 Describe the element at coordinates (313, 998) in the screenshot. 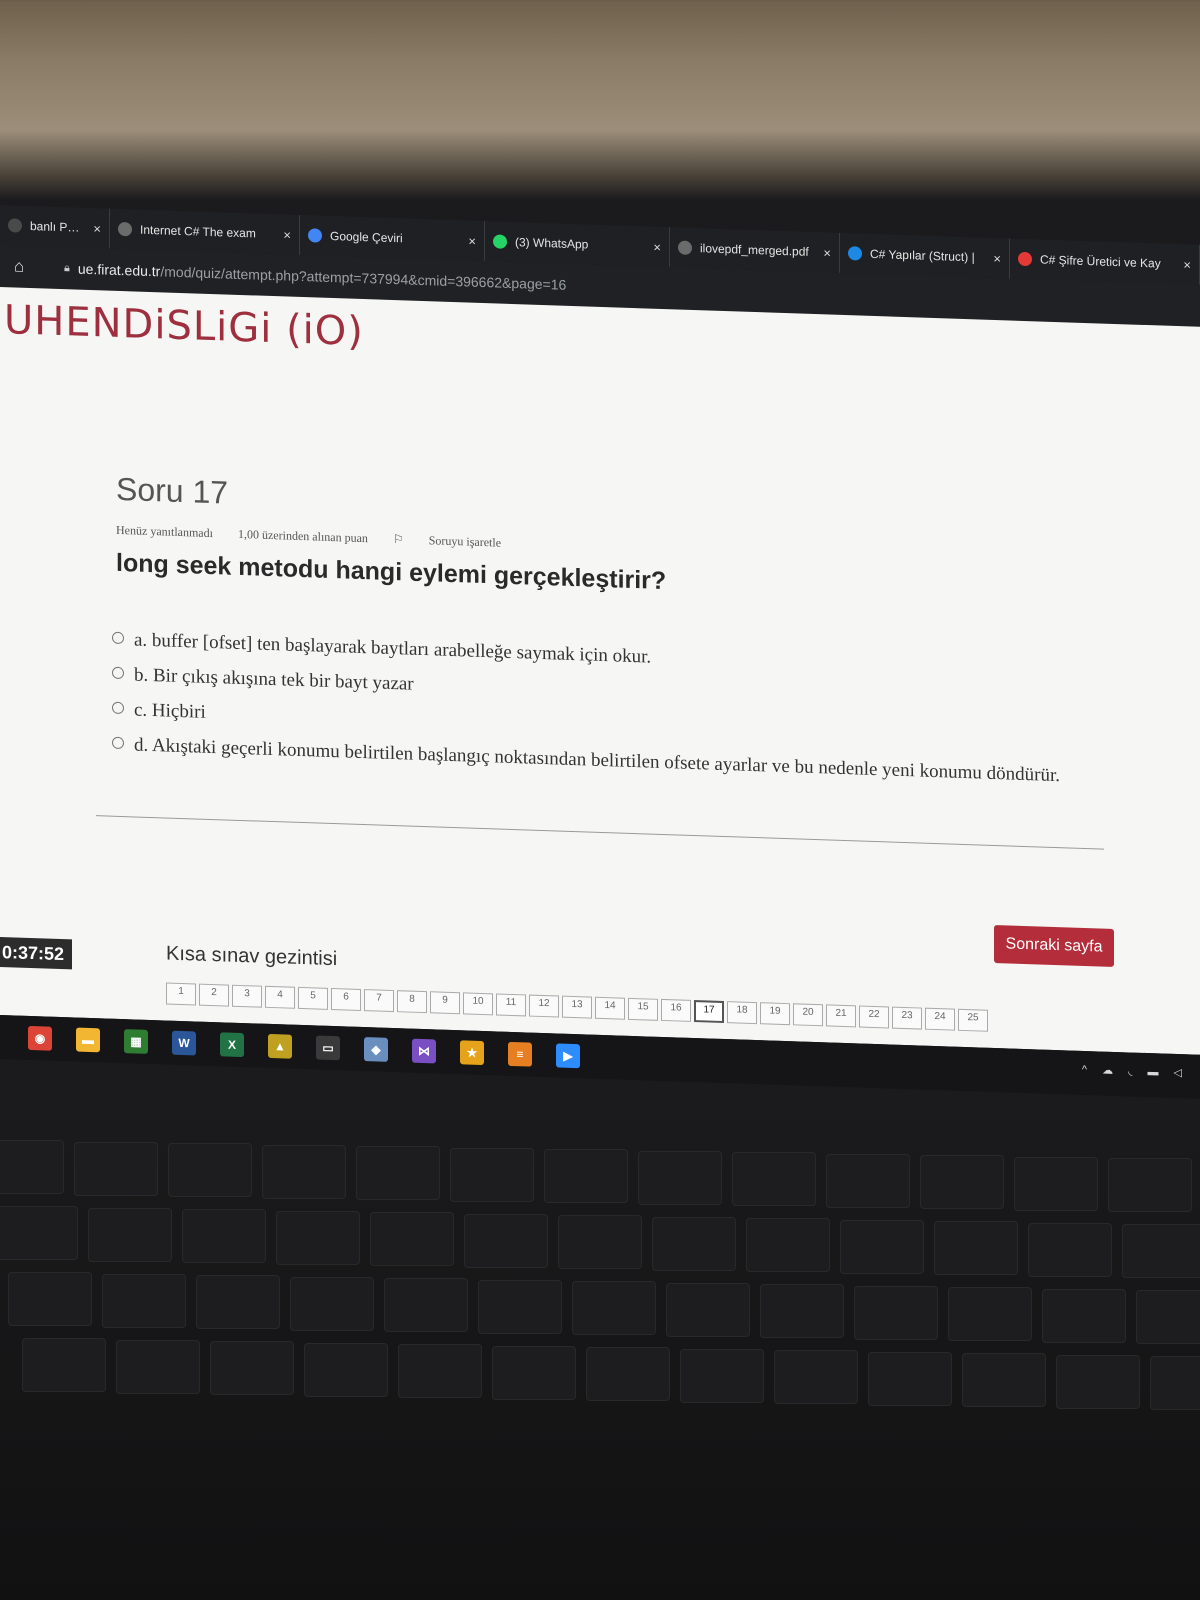

I see `quiz-nav-button: 5` at that location.